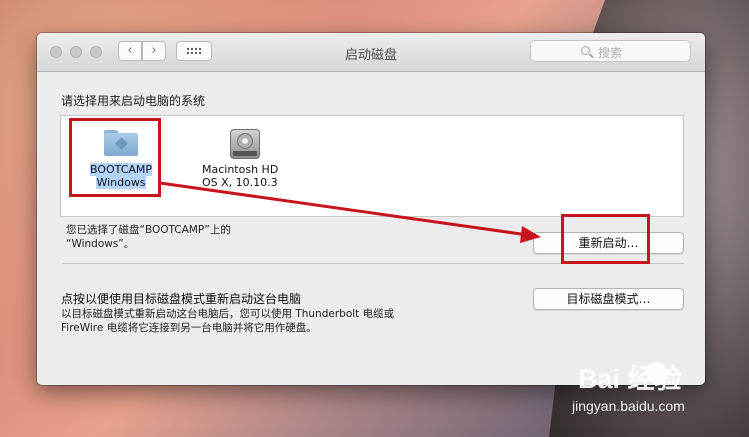  Describe the element at coordinates (628, 406) in the screenshot. I see `watermark-url: jingyan.baidu.com` at that location.